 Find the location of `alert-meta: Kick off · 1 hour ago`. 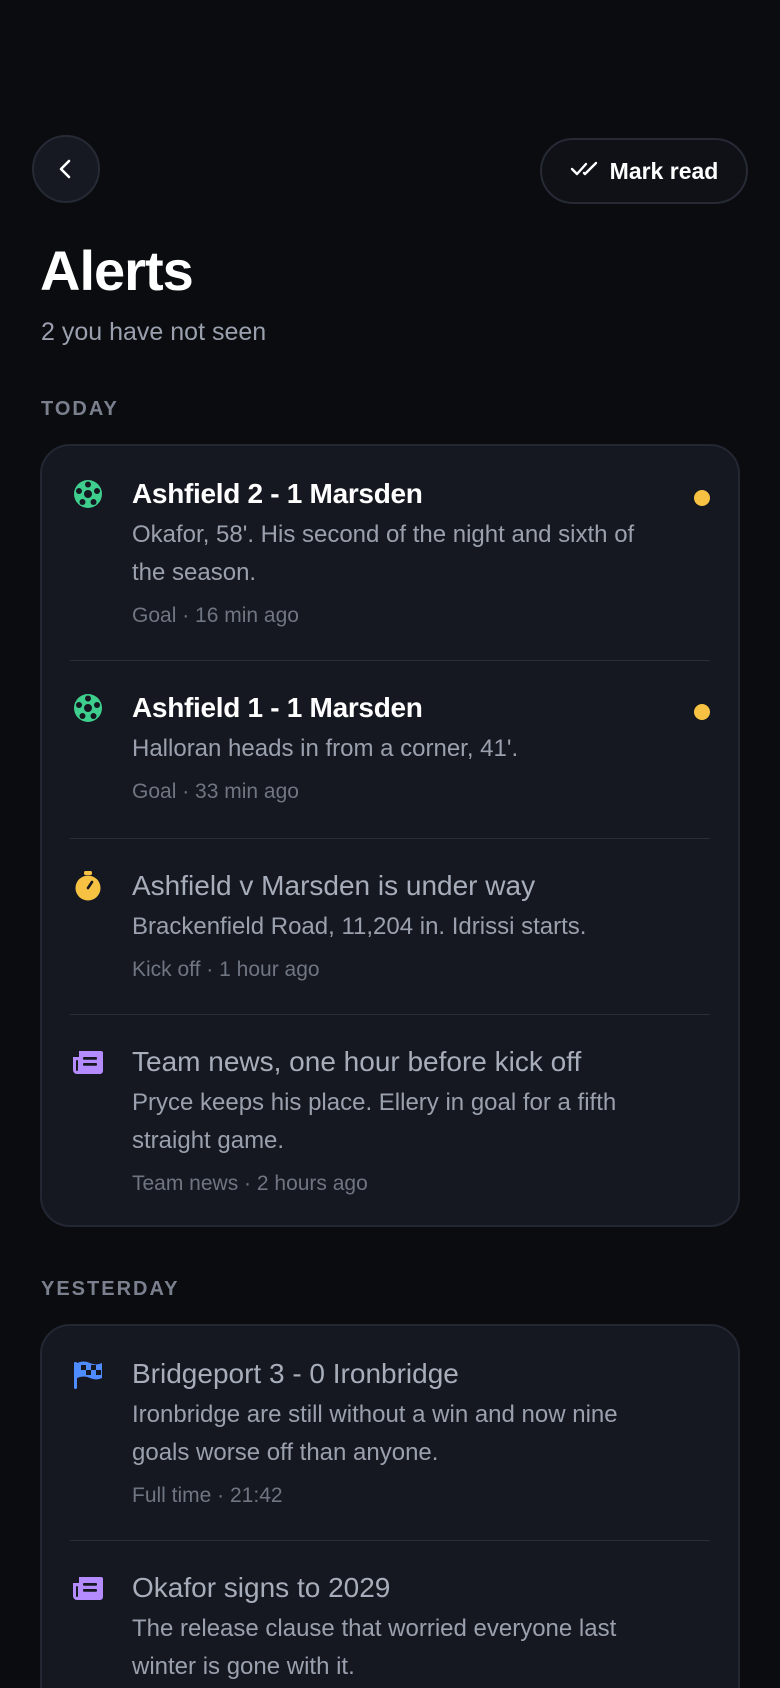

alert-meta: Kick off · 1 hour ago is located at coordinates (226, 969).